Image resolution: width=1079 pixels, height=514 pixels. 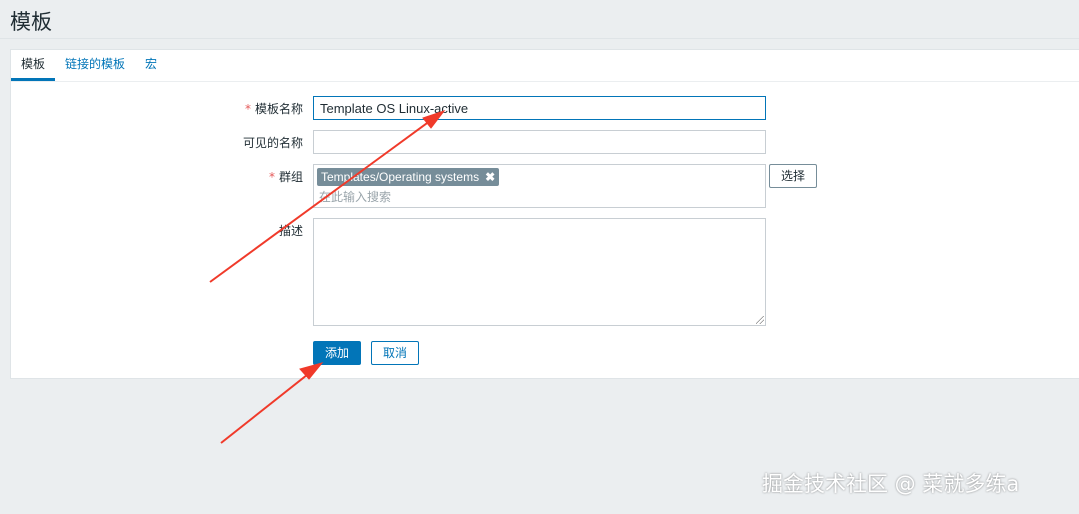 What do you see at coordinates (31, 22) in the screenshot?
I see `page-title: 模板` at bounding box center [31, 22].